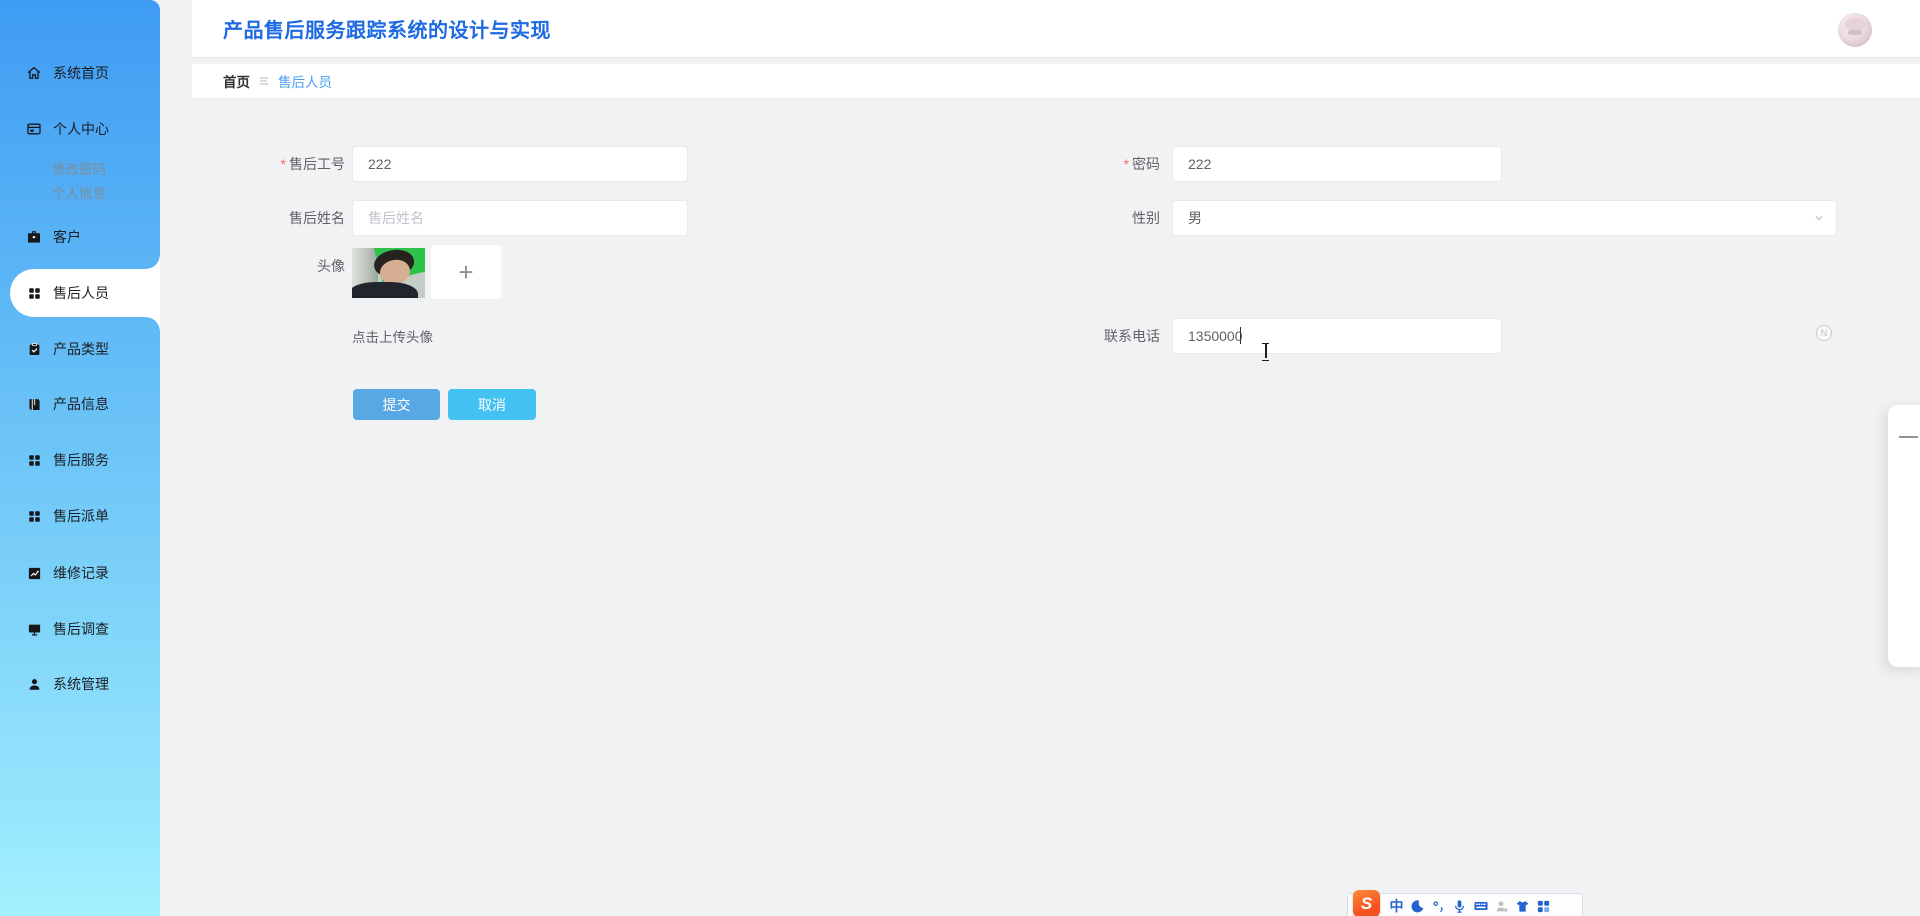 This screenshot has height=916, width=1920. Describe the element at coordinates (34, 404) in the screenshot. I see `book-icon` at that location.